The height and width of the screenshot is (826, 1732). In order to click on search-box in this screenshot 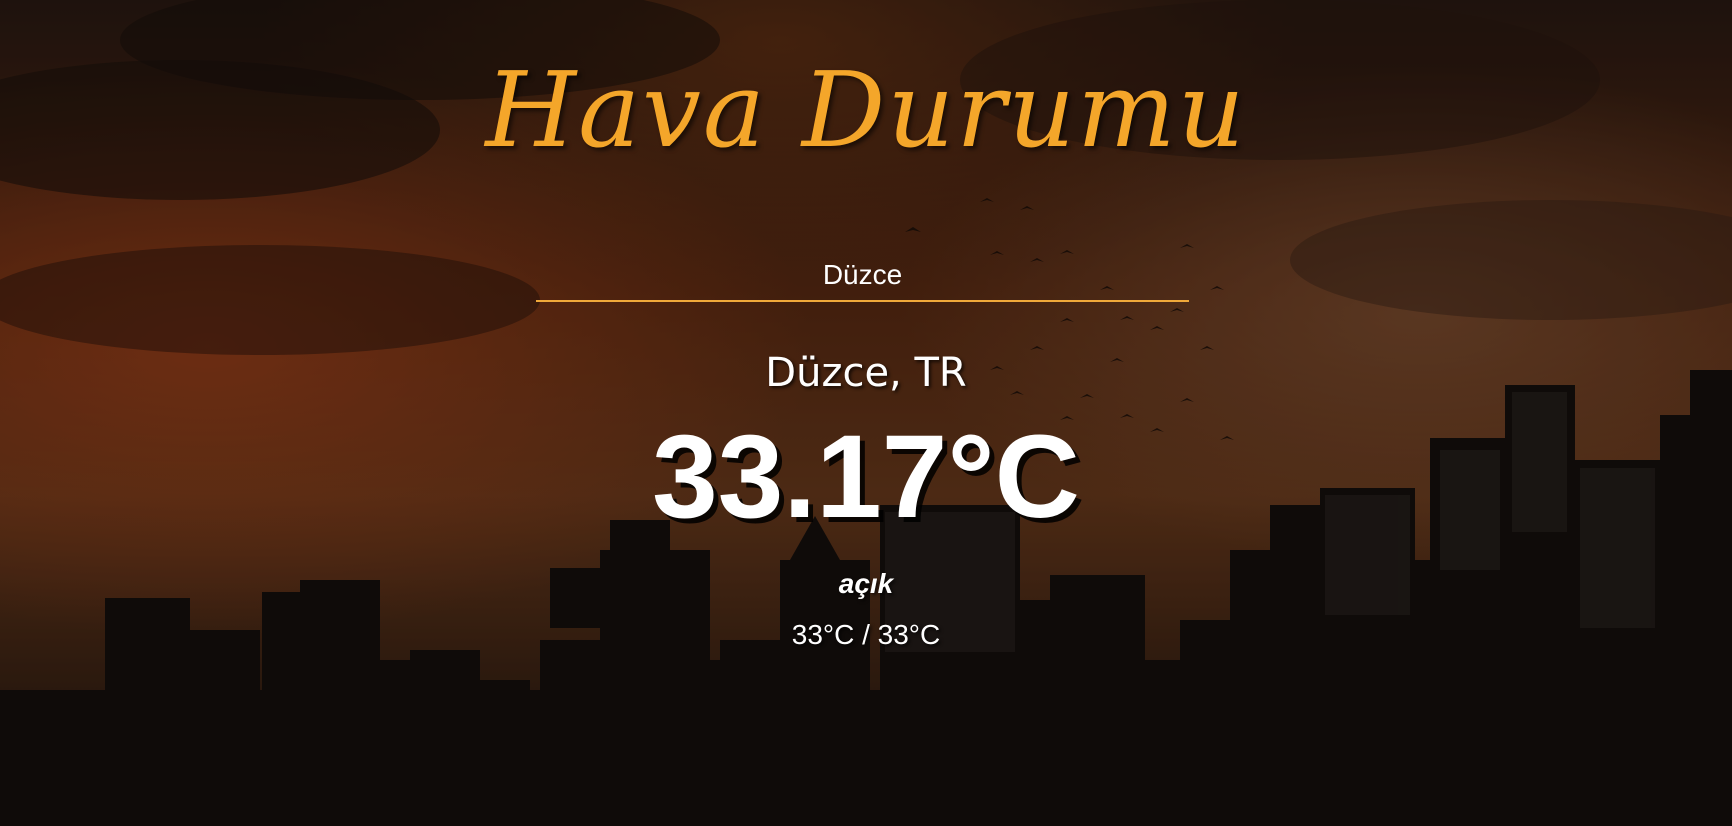, I will do `click(862, 277)`.